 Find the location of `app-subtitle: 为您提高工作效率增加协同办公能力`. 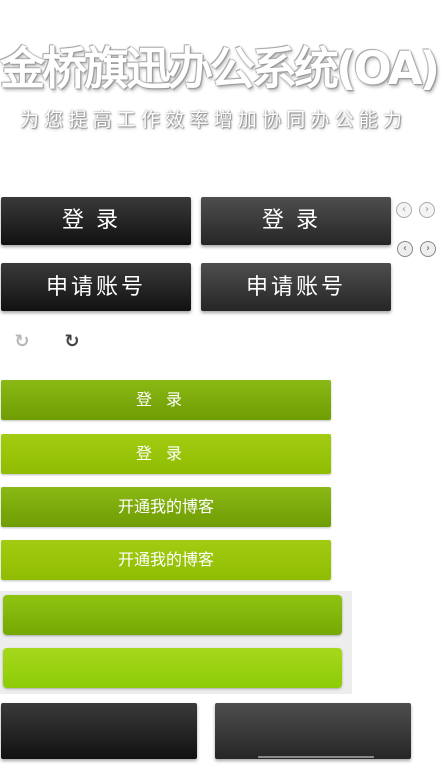

app-subtitle: 为您提高工作效率增加协同办公能力 is located at coordinates (214, 120).